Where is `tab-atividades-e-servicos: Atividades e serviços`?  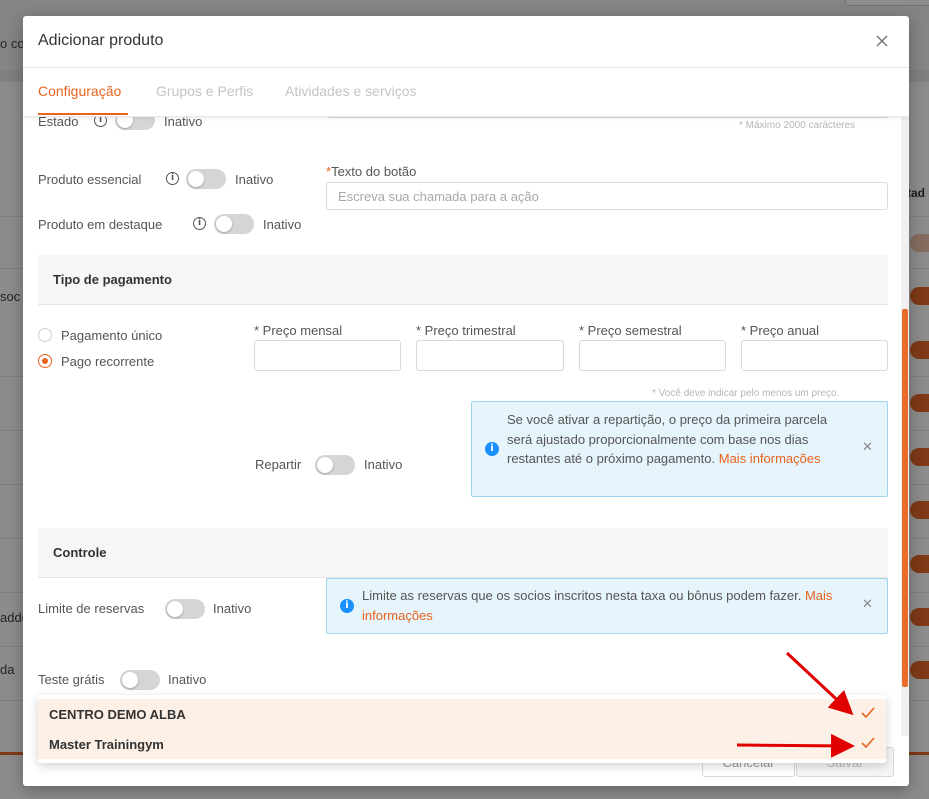
tab-atividades-e-servicos: Atividades e serviços is located at coordinates (351, 91).